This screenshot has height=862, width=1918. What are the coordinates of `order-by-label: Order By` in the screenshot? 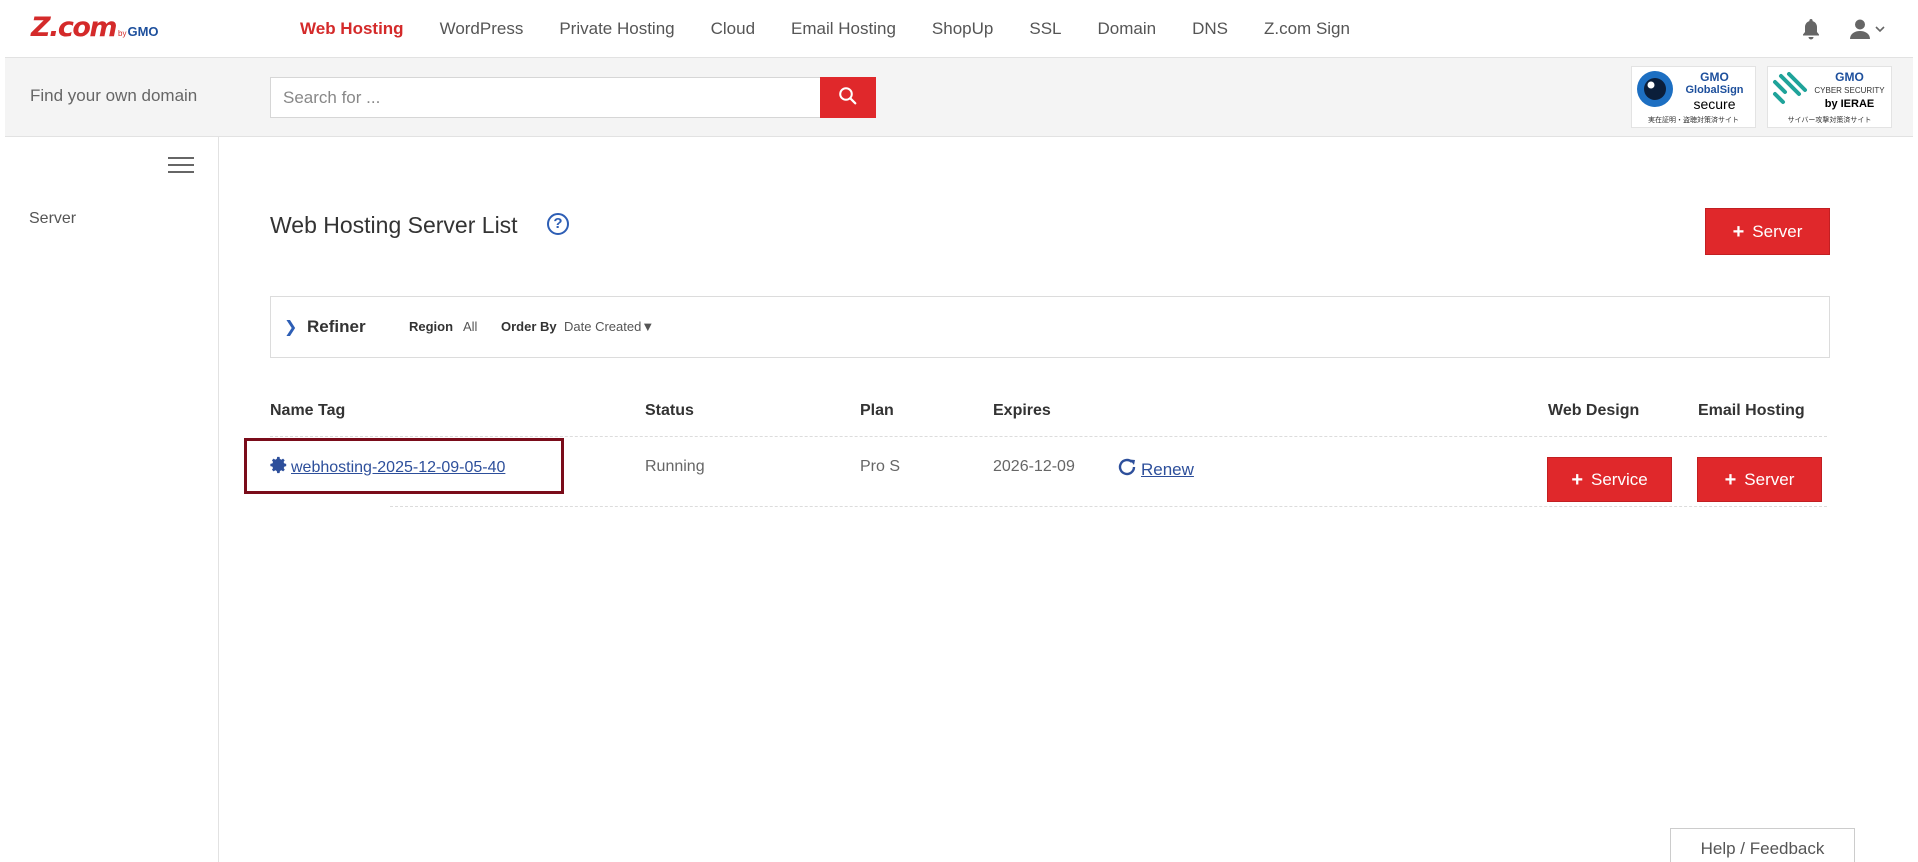 It's located at (529, 326).